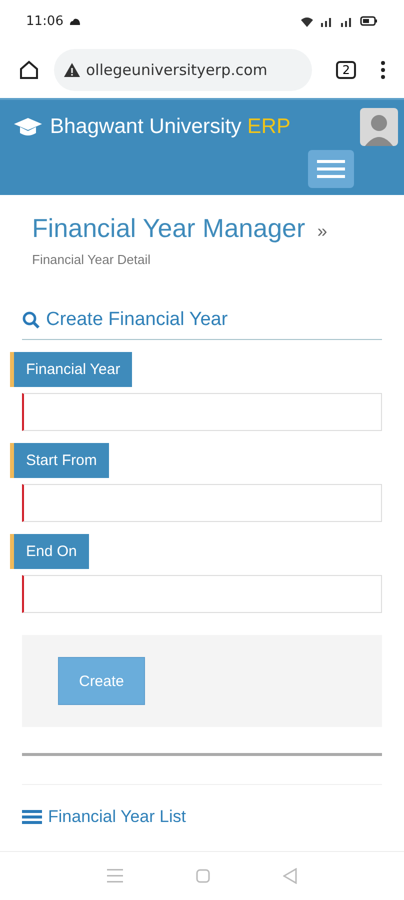 This screenshot has height=900, width=404. What do you see at coordinates (91, 259) in the screenshot?
I see `breadcrumb-text: Financial Year Detail` at bounding box center [91, 259].